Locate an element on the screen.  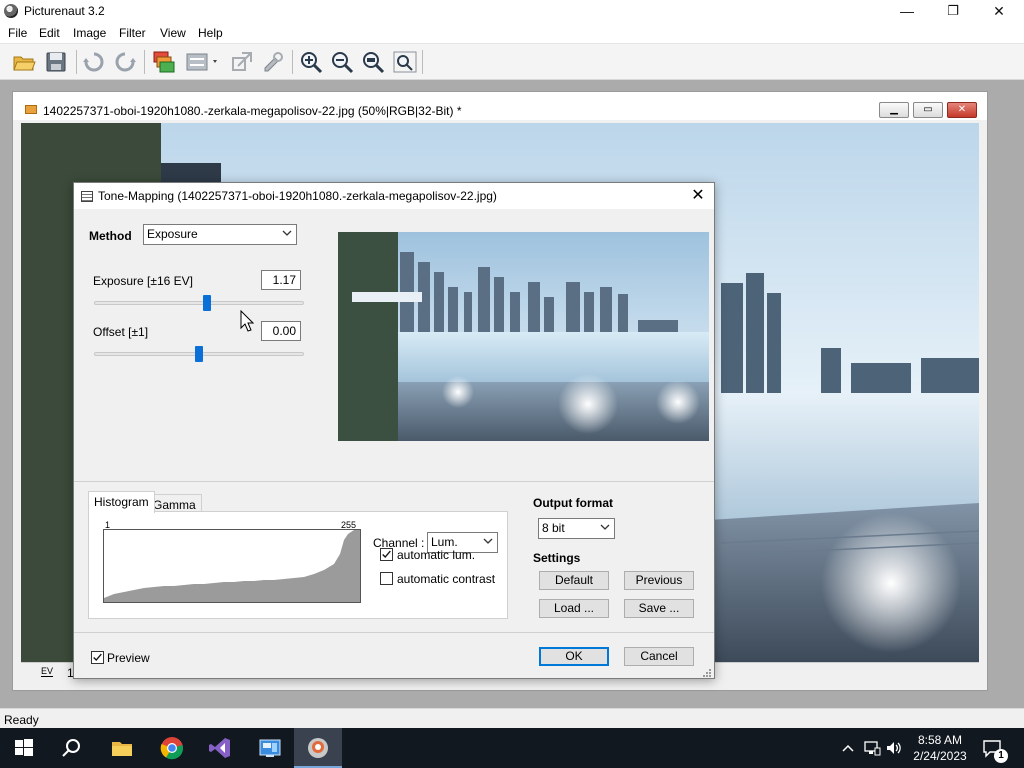
menu-edit: Edit is located at coordinates (49, 33).